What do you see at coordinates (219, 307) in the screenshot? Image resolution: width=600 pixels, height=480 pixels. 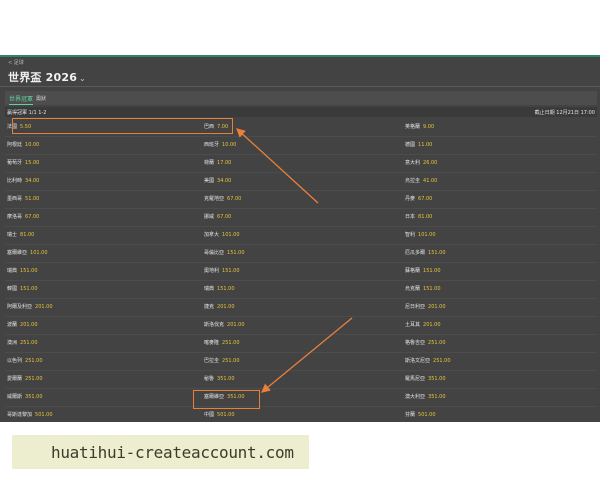 I see `selection-button: 捷克 201.00` at bounding box center [219, 307].